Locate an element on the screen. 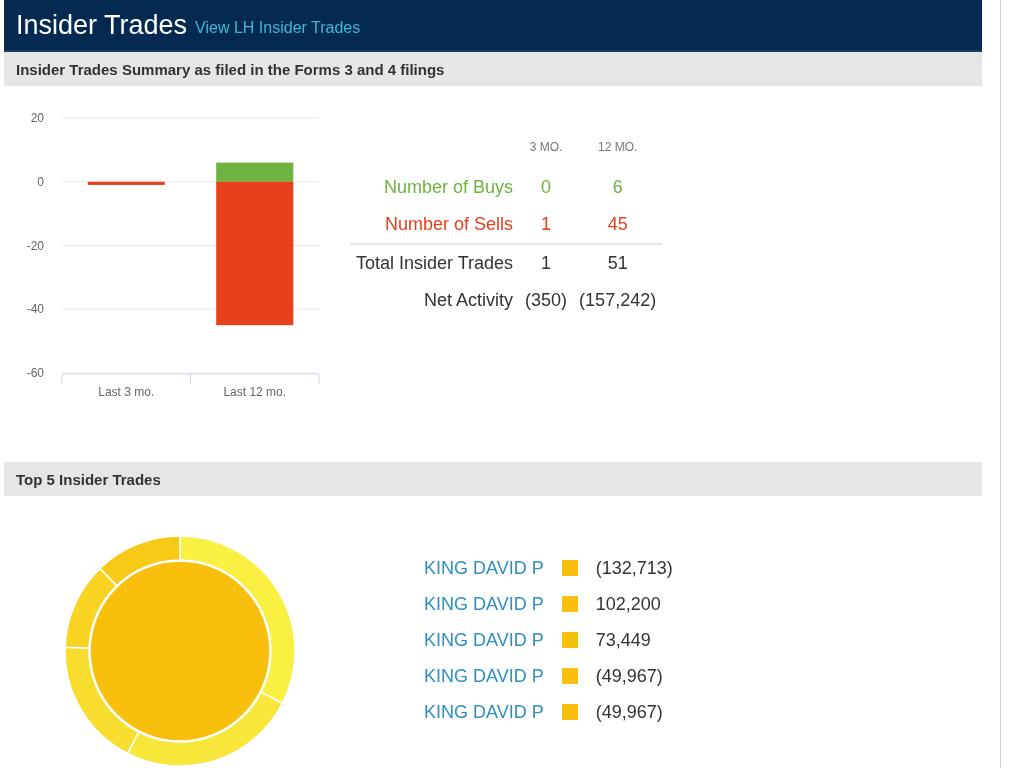 The height and width of the screenshot is (768, 1024). y-tick-label: -60 is located at coordinates (35, 373).